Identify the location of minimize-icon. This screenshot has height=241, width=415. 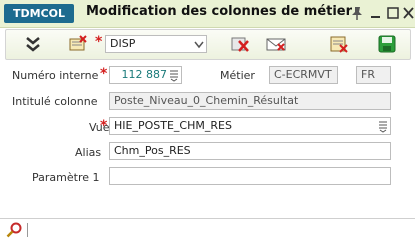
(376, 13).